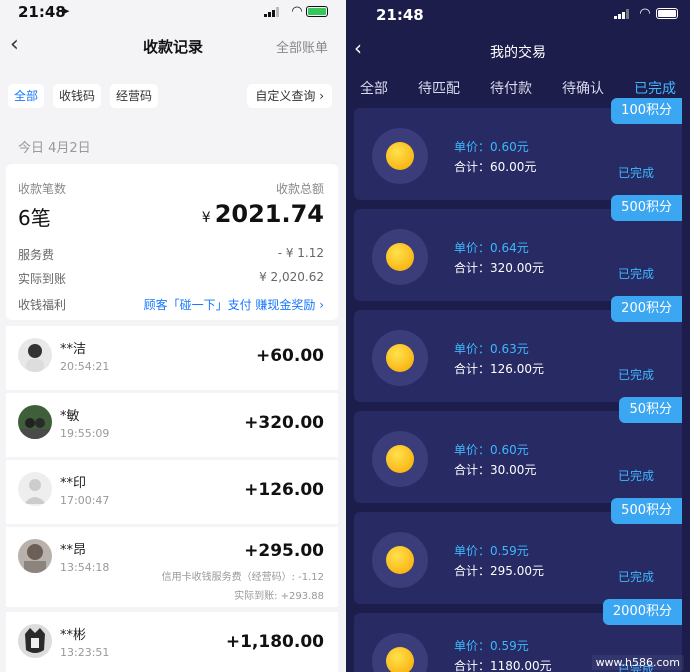 The image size is (690, 672). I want to click on custom-query-button: 自定义查询 ›, so click(289, 96).